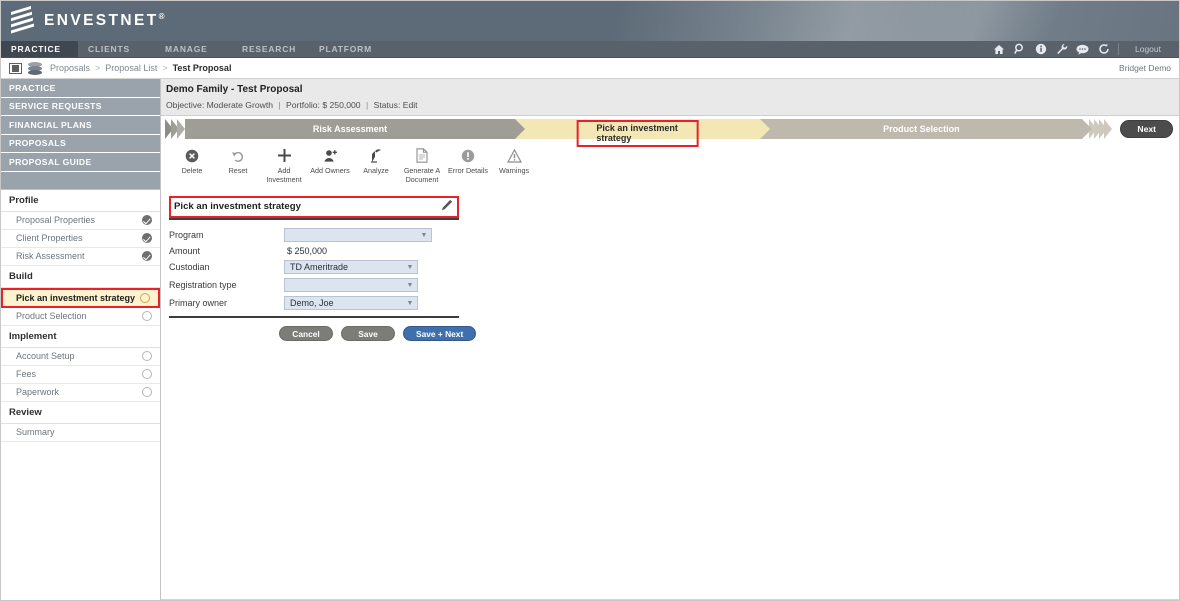 This screenshot has width=1180, height=601. Describe the element at coordinates (351, 303) in the screenshot. I see `primary-owner-select: Demo, Joe ▼` at that location.